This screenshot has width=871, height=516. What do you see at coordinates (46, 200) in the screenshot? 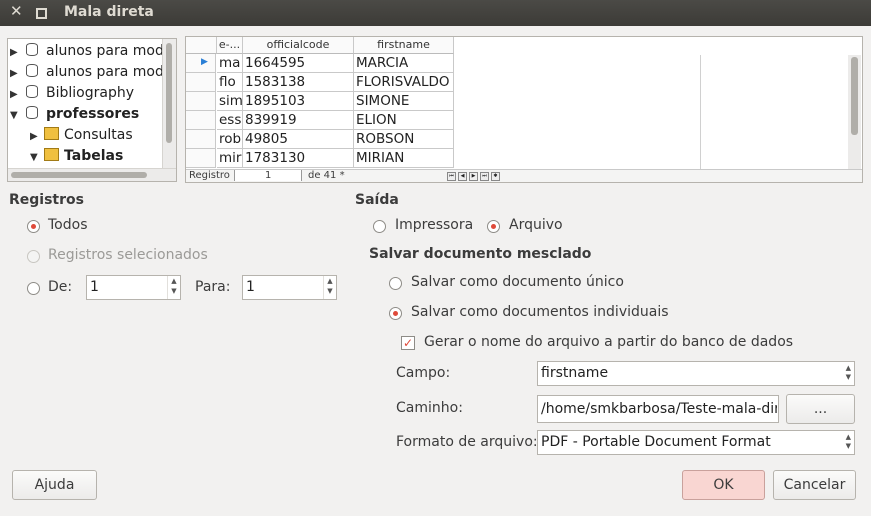
I see `registros-title: Registros` at bounding box center [46, 200].